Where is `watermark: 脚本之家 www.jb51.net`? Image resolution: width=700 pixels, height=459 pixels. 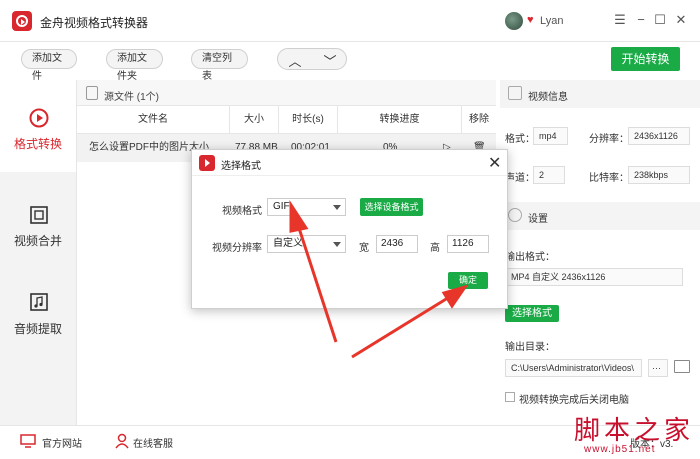 watermark: 脚本之家 www.jb51.net is located at coordinates (630, 434).